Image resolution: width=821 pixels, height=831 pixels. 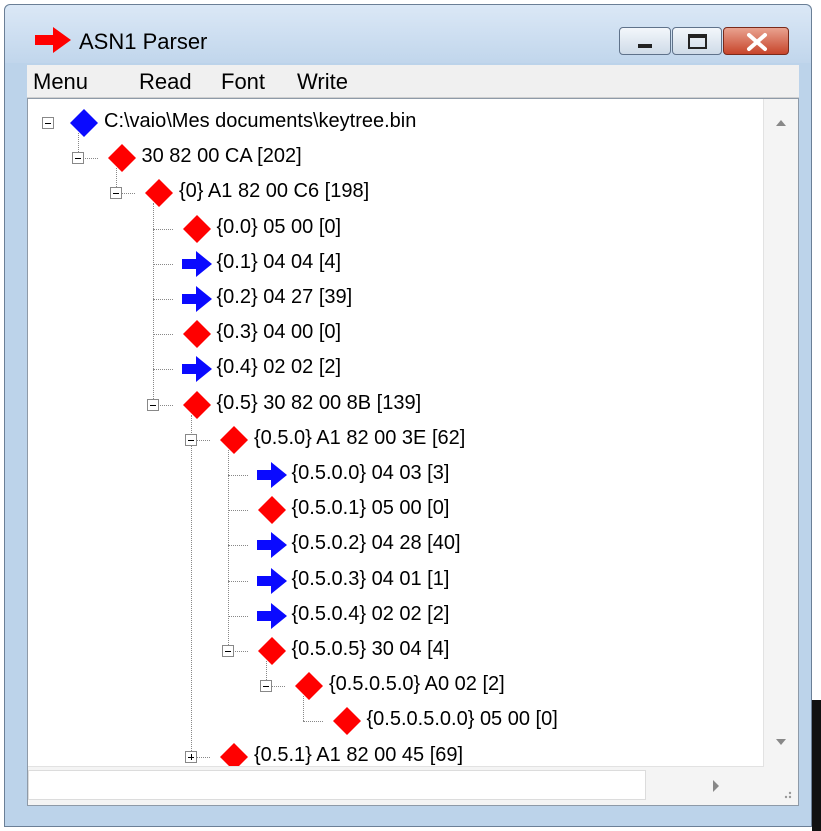 I want to click on scroll-up-arrow-icon, so click(x=781, y=123).